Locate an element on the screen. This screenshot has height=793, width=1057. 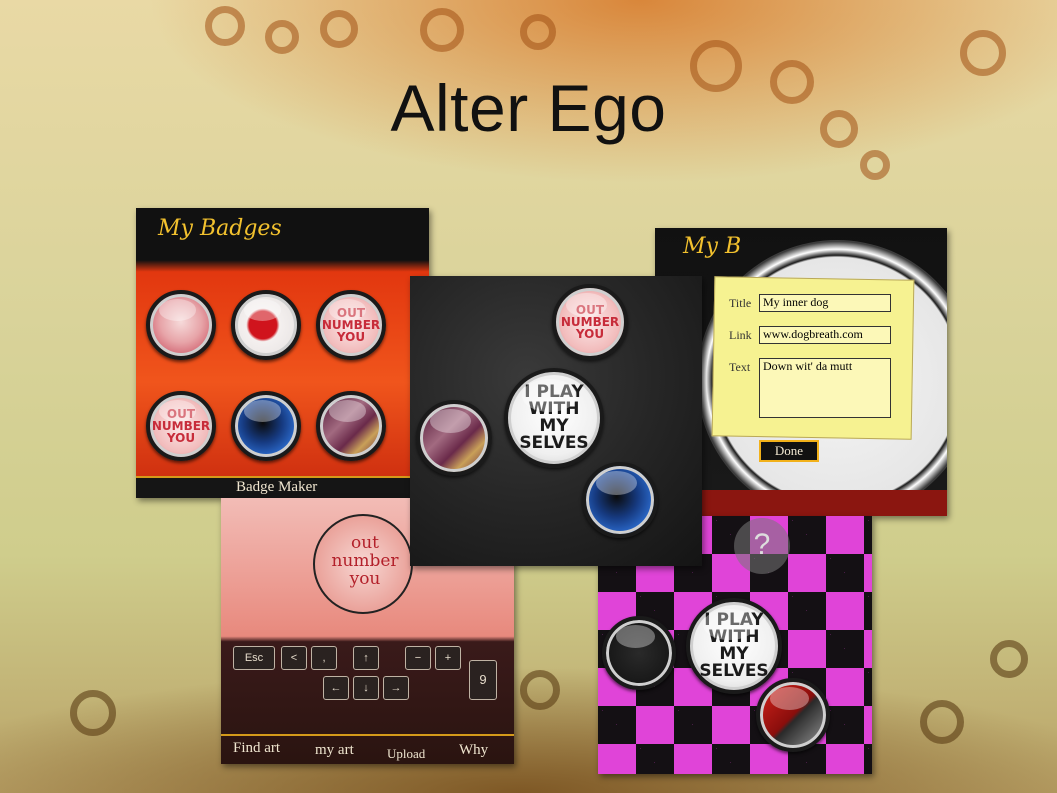
title-field: My inner dog is located at coordinates (825, 303).